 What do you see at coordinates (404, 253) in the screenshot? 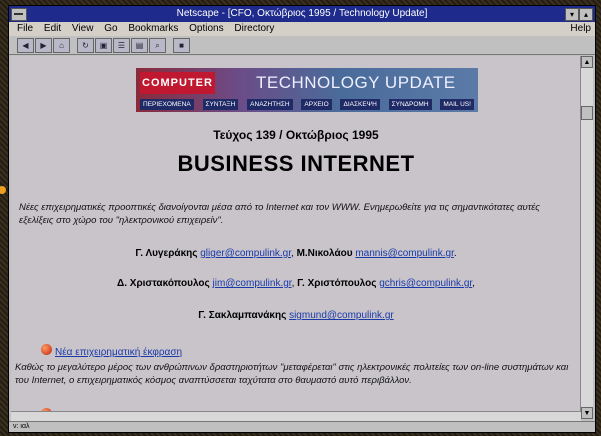
I see `author-email-link: mannis@compulink.gr` at bounding box center [404, 253].